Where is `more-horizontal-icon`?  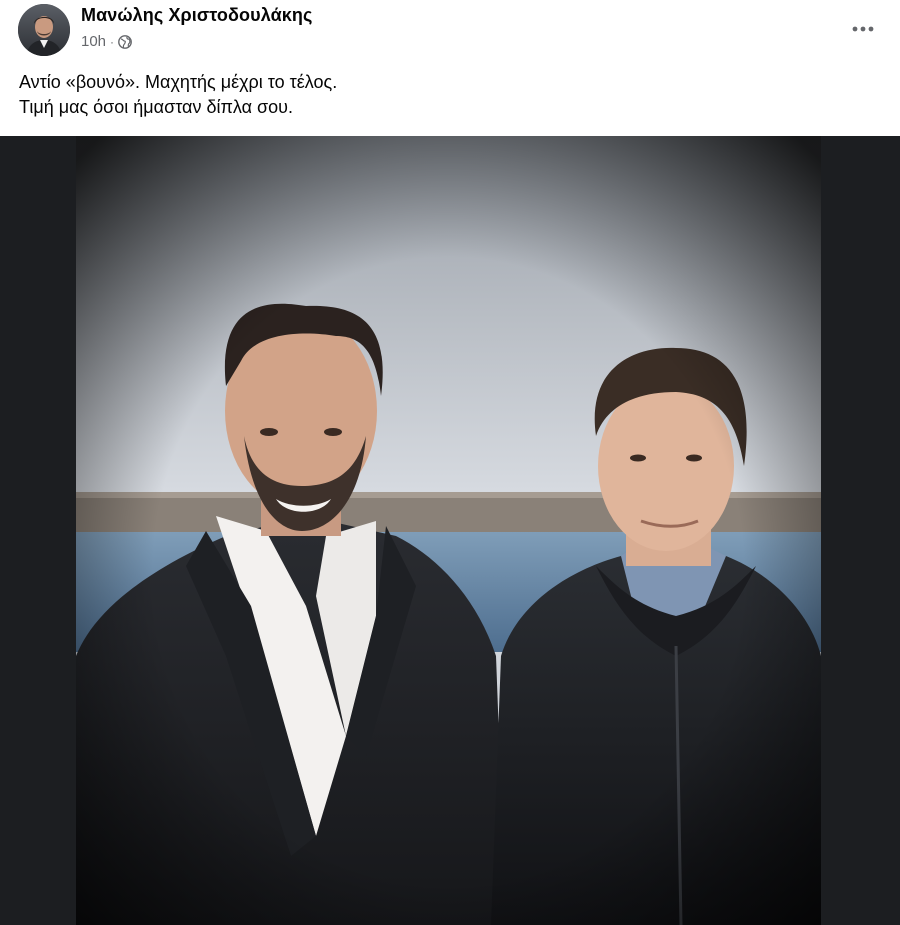
more-horizontal-icon is located at coordinates (863, 29).